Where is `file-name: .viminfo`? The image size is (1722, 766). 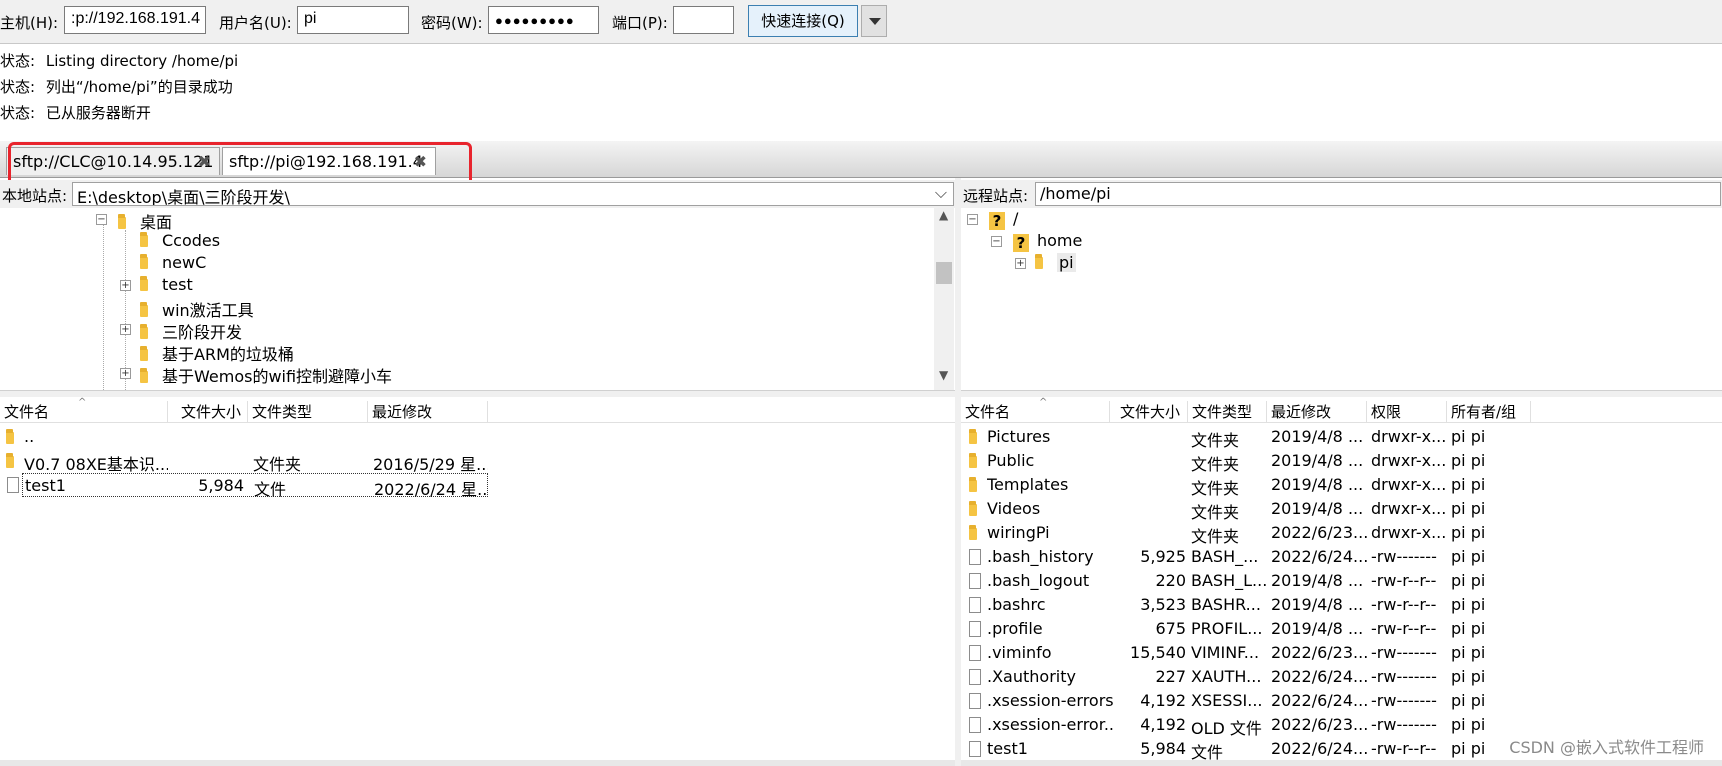
file-name: .viminfo is located at coordinates (1019, 652).